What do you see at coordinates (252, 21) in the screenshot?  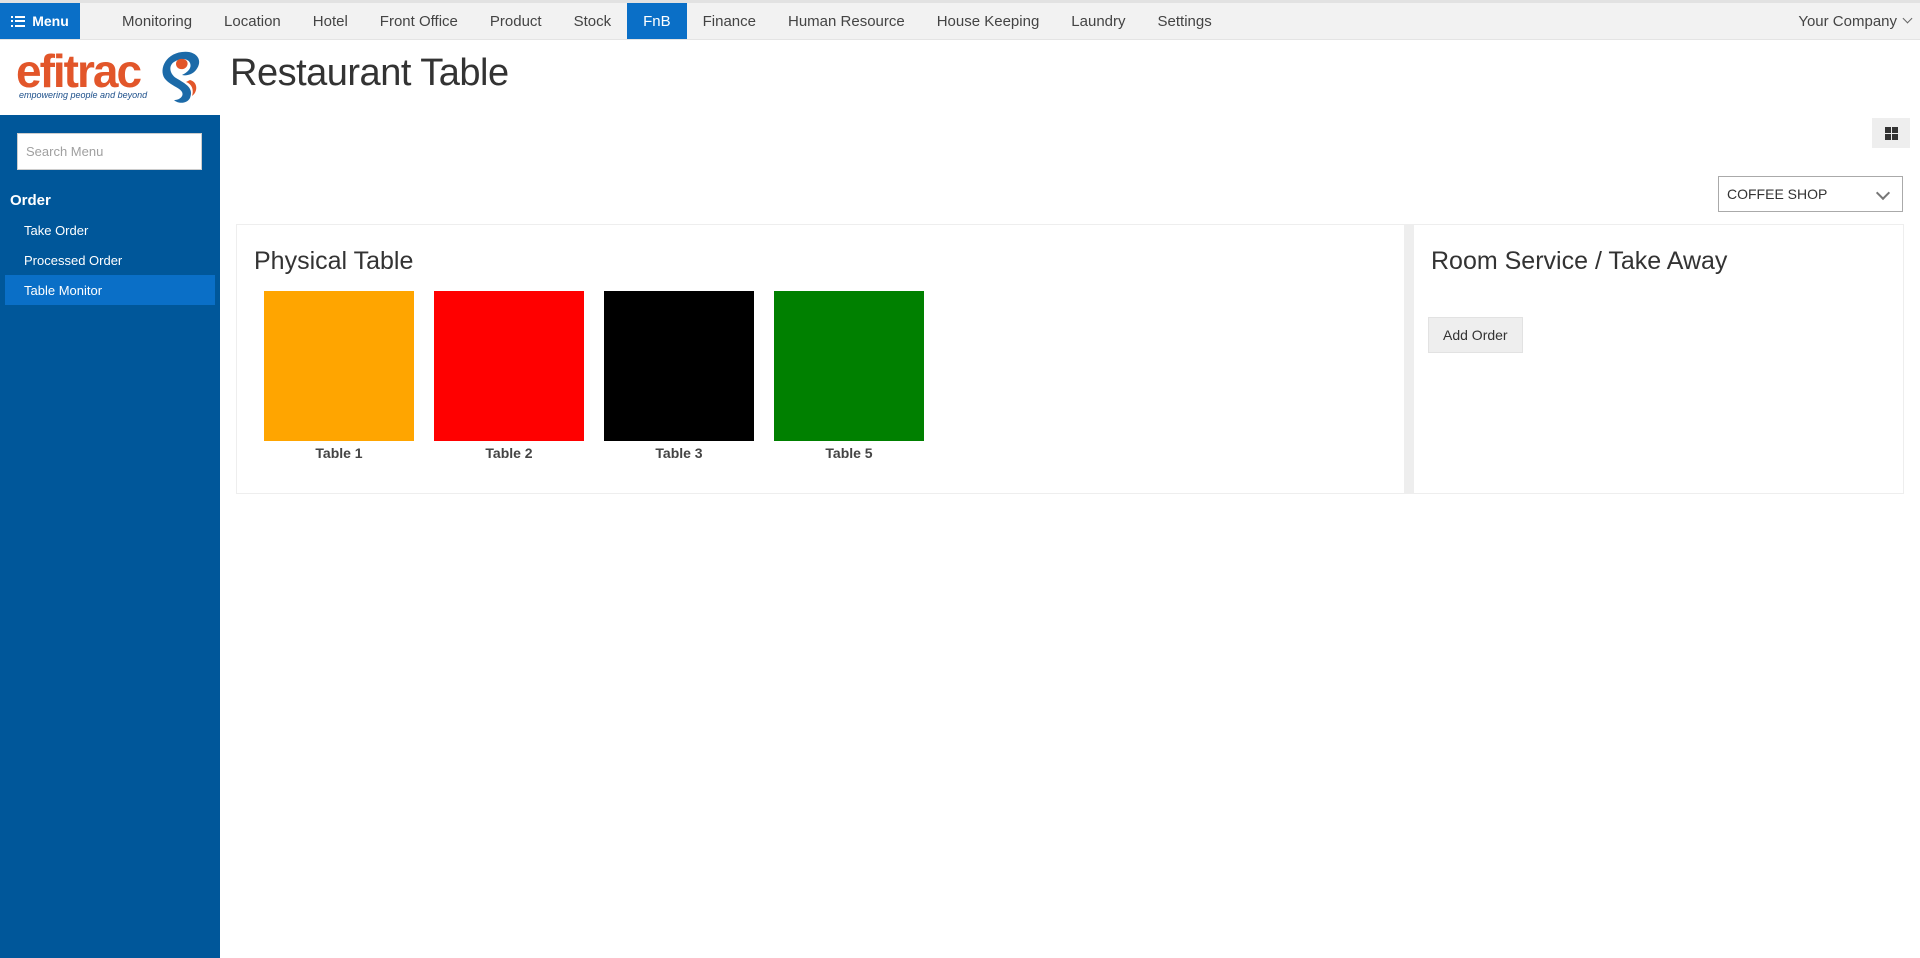 I see `nav-item-location: Location` at bounding box center [252, 21].